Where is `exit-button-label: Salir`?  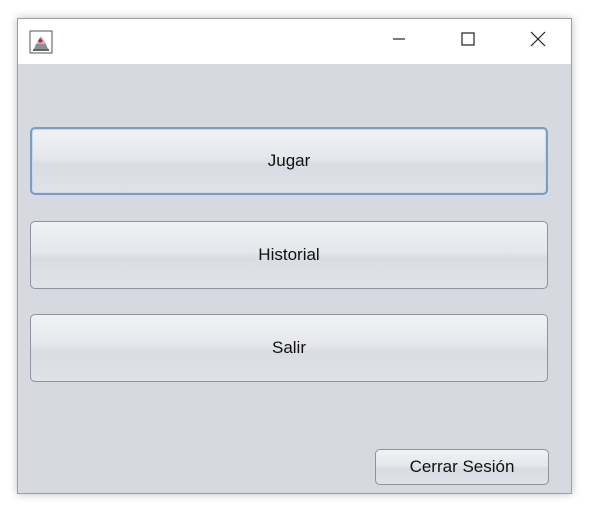
exit-button-label: Salir is located at coordinates (288, 347).